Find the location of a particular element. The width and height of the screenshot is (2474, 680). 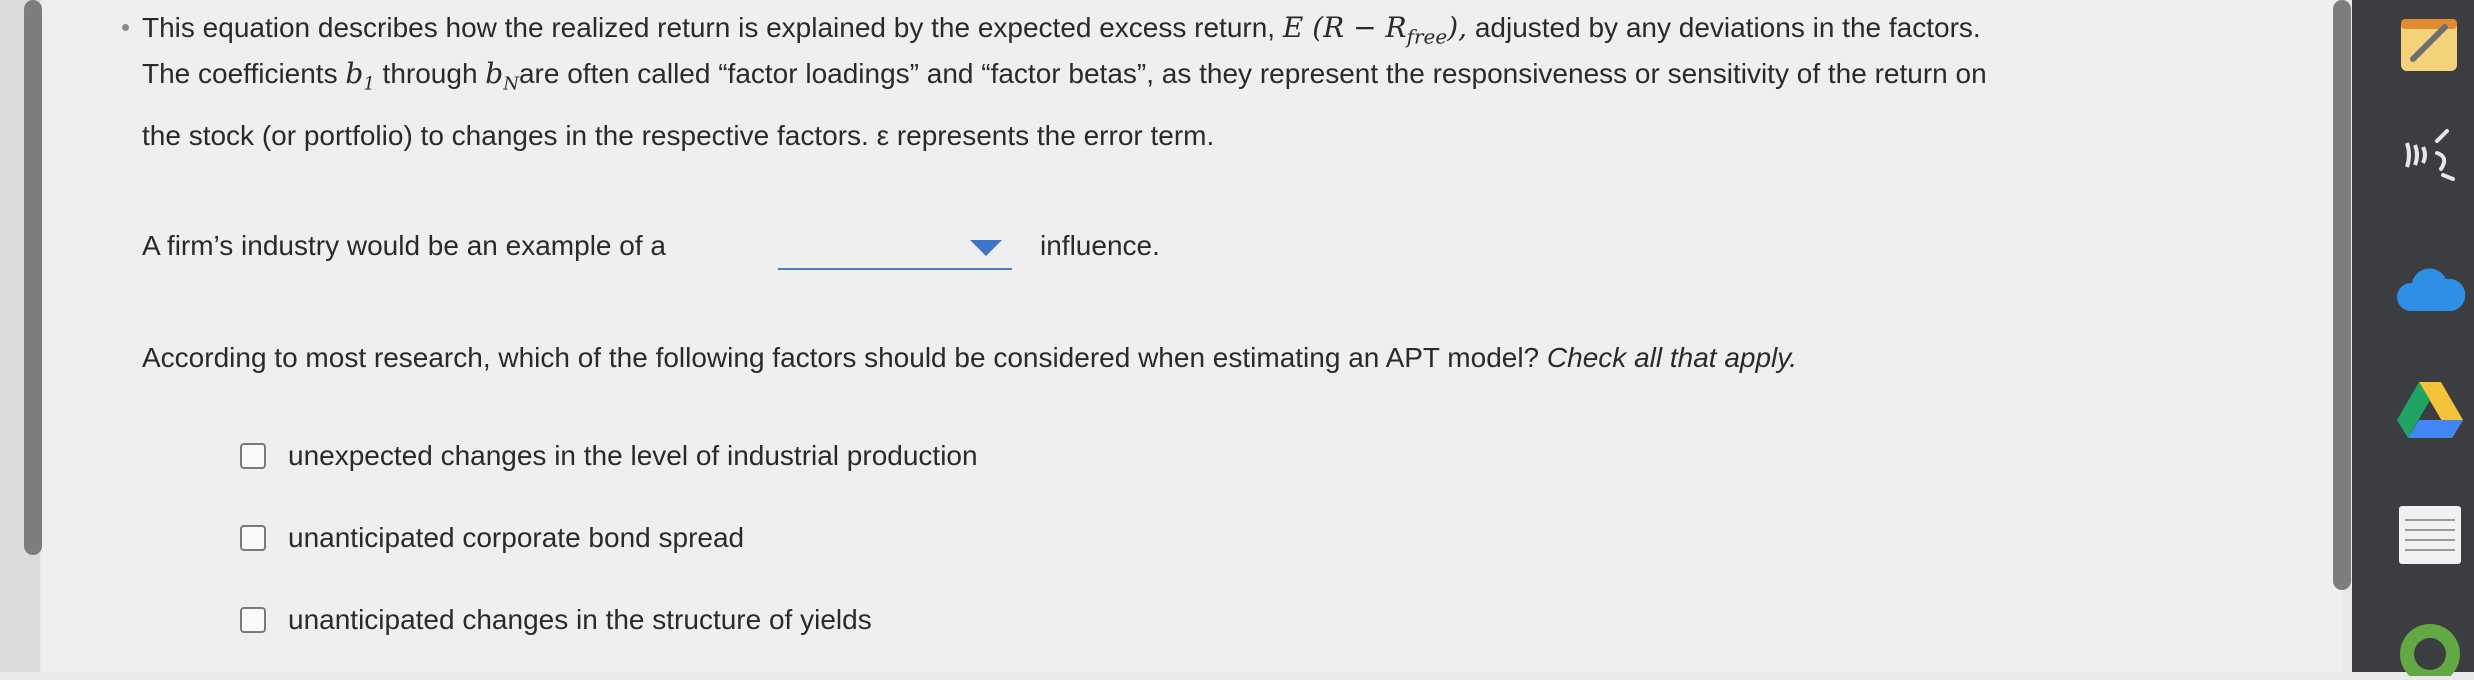

influence-dropdown is located at coordinates (895, 251).